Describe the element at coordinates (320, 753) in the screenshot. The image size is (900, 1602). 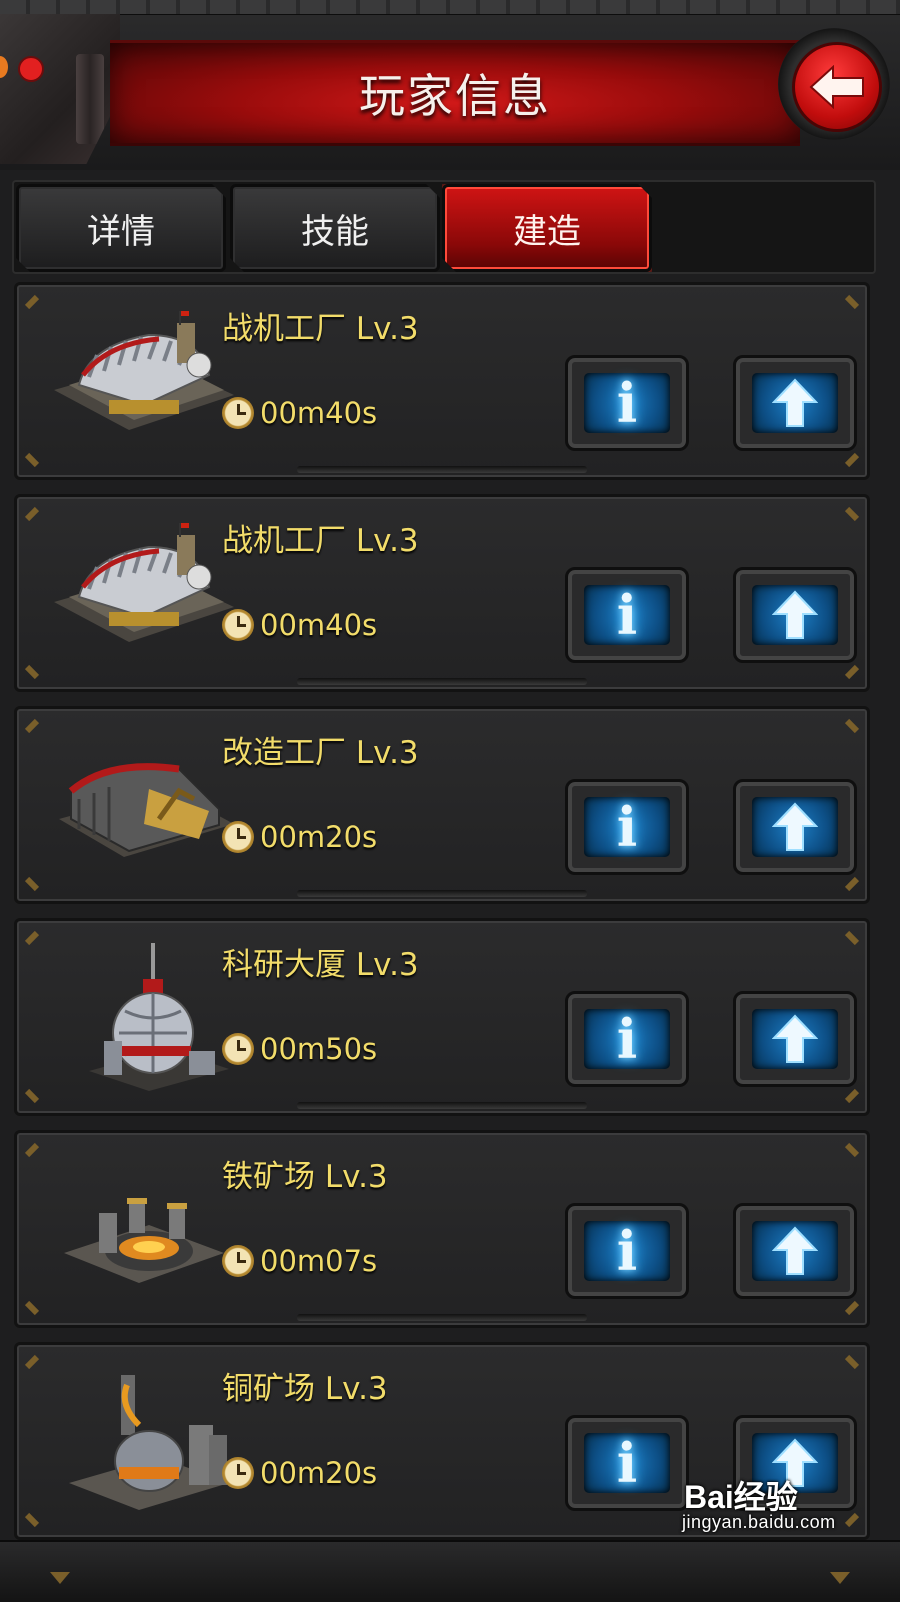
I see `building-name: 改造工厂 Lv.3` at that location.